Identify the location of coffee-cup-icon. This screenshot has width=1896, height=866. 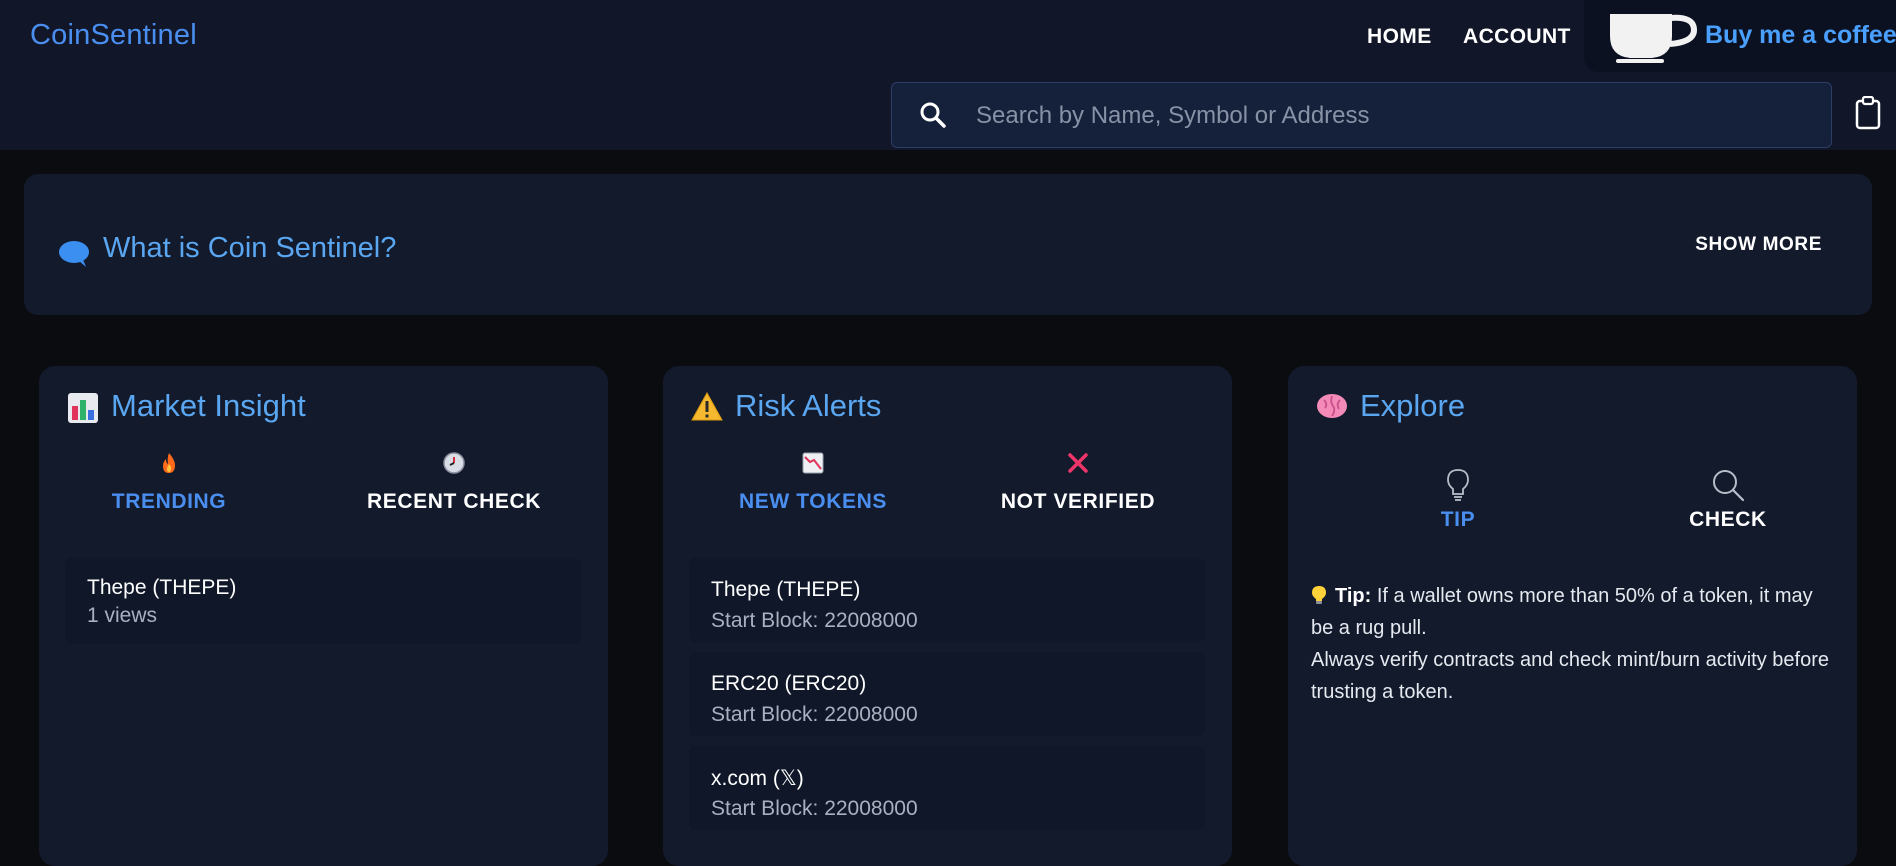
(1654, 38).